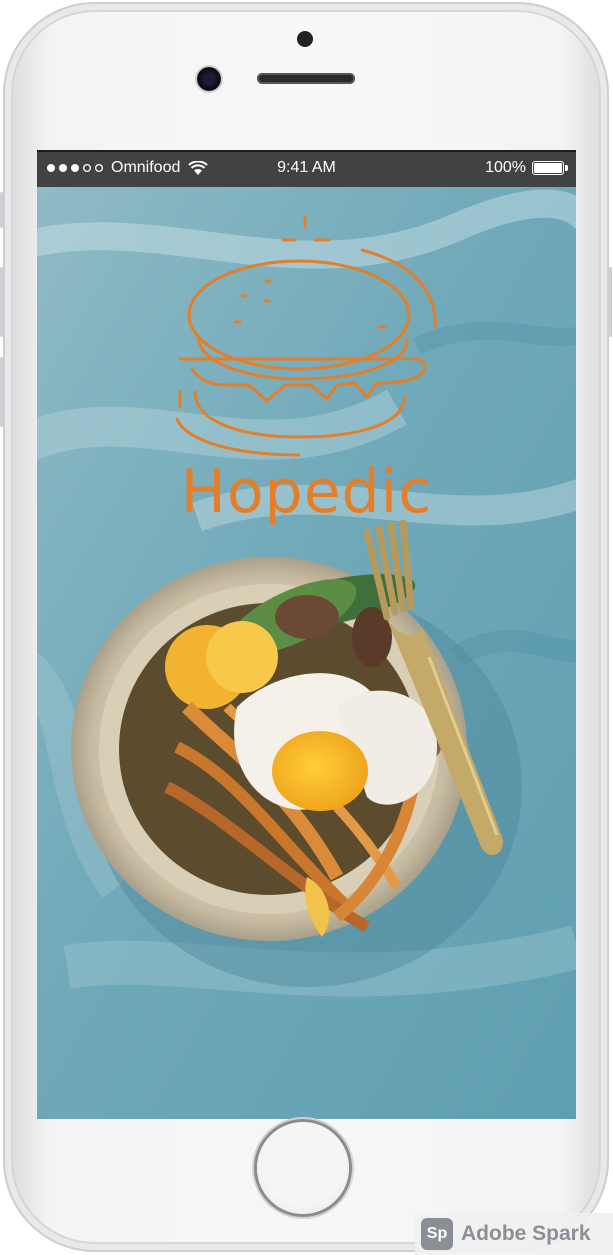 The height and width of the screenshot is (1255, 613). What do you see at coordinates (209, 79) in the screenshot?
I see `front-camera` at bounding box center [209, 79].